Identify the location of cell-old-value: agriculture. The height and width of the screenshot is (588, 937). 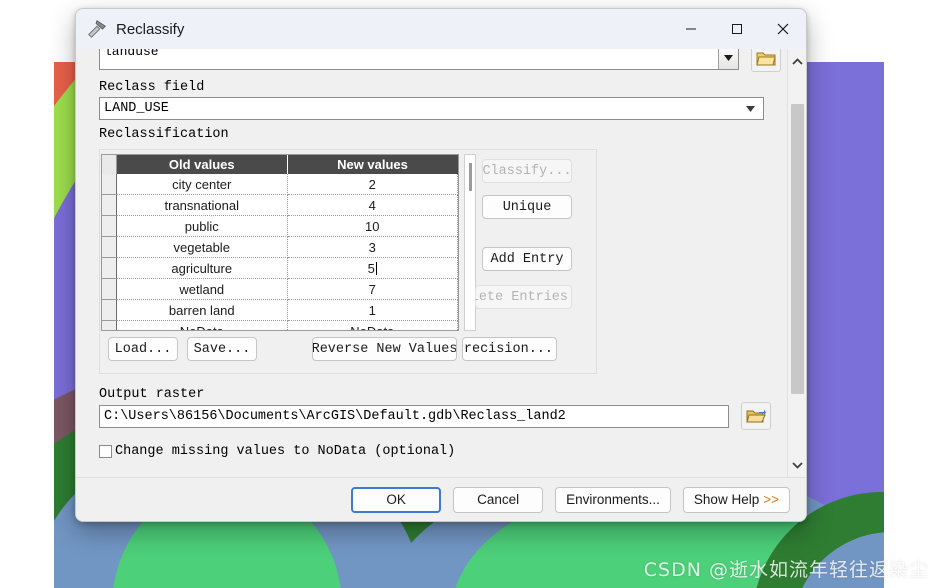
(202, 268).